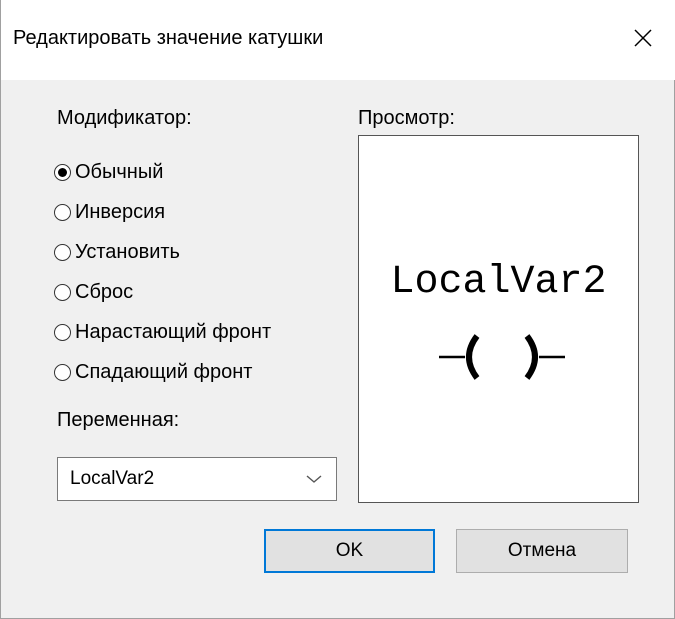 Image resolution: width=675 pixels, height=619 pixels. I want to click on variable-dropdown-value: LocalVar2, so click(112, 478).